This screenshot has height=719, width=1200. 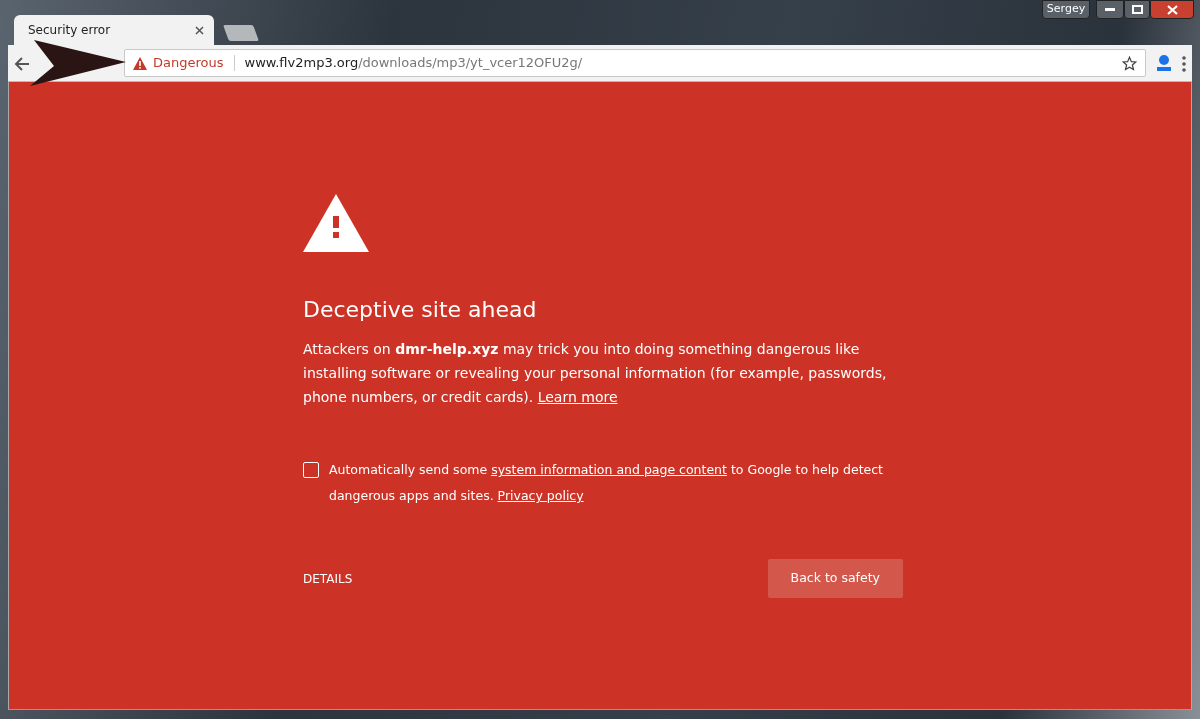 I want to click on address-bar: Dangerous www.flv2mp3.org/downloads/mp3/yt_vcer12OFU2g/, so click(x=635, y=63).